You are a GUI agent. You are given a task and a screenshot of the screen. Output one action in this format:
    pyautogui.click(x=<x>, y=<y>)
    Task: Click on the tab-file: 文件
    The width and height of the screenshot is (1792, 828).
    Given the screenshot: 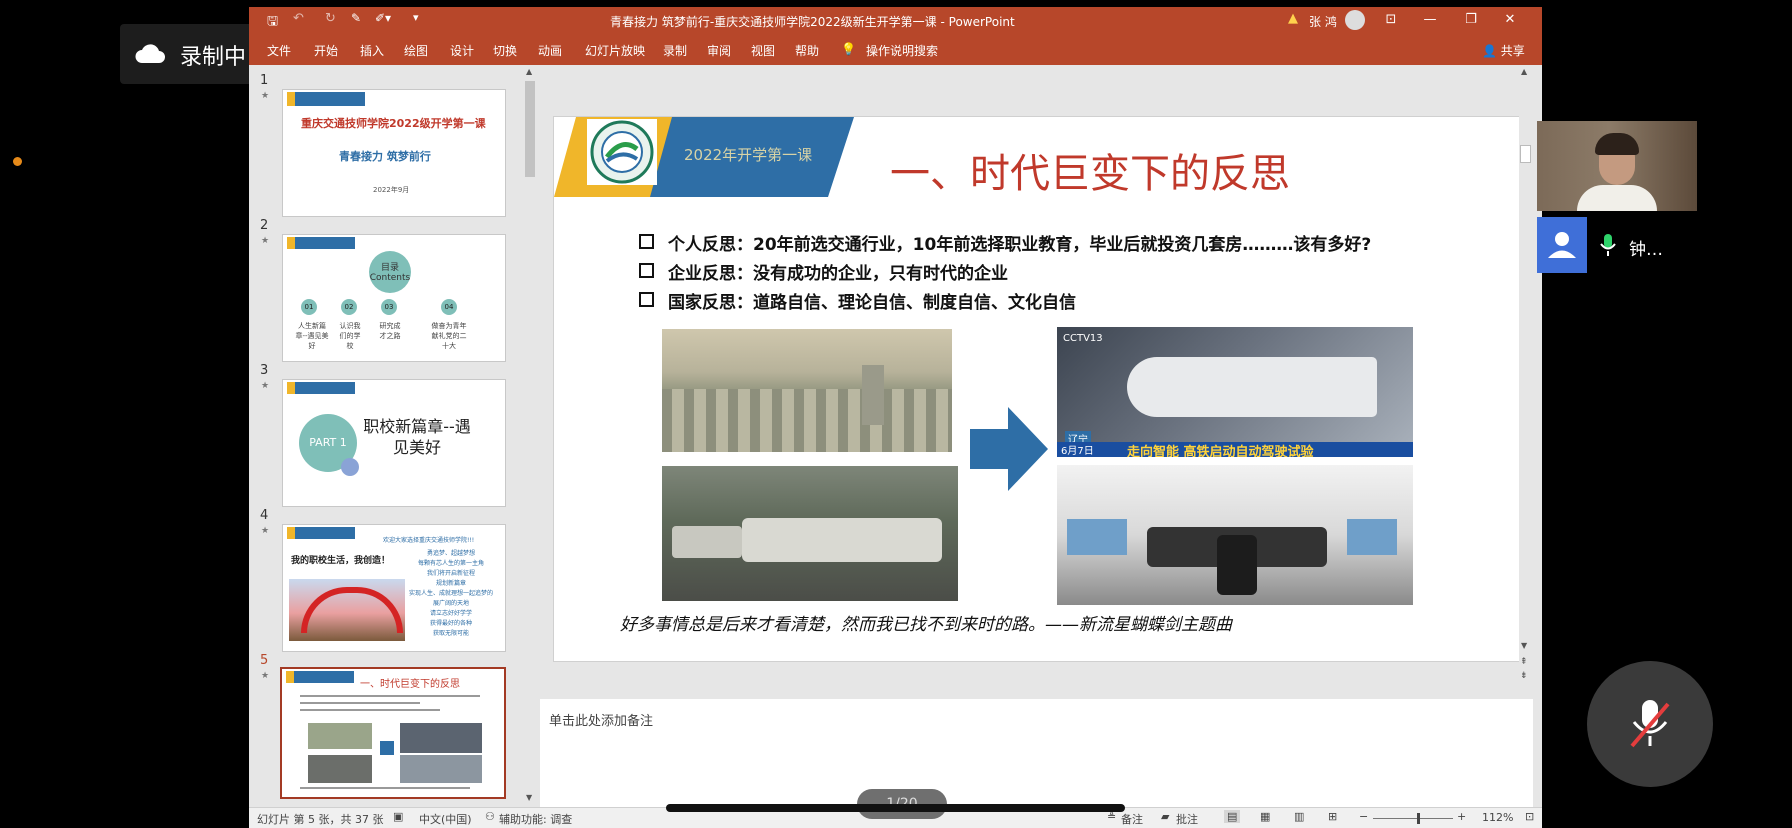 What is the action you would take?
    pyautogui.click(x=279, y=50)
    